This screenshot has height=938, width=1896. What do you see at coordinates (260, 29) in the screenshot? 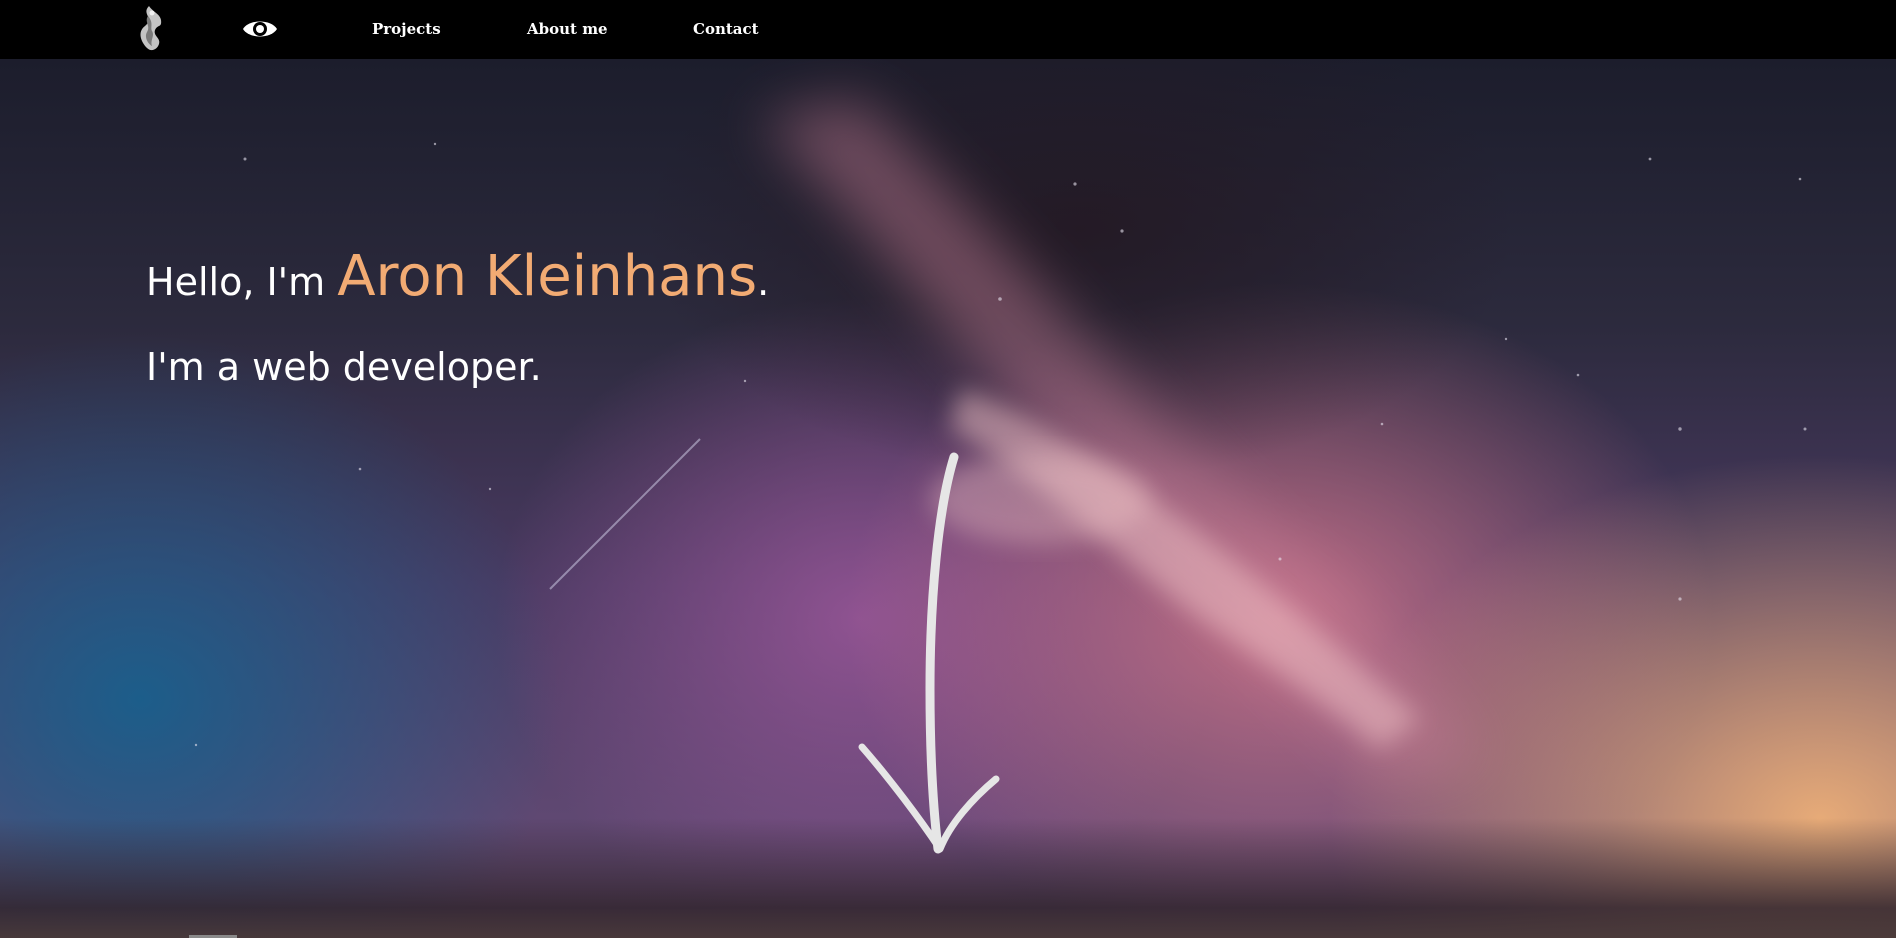
I see `eye-icon` at bounding box center [260, 29].